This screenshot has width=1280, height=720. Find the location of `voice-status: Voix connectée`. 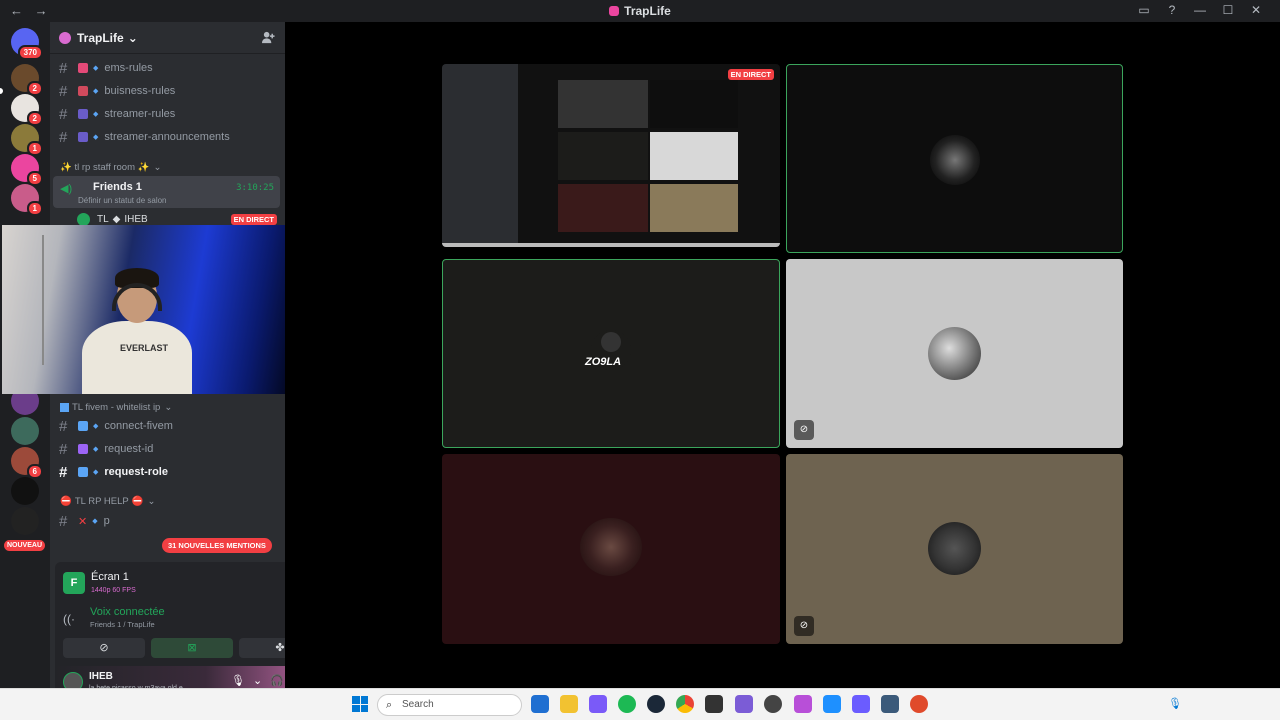

voice-status: Voix connectée is located at coordinates (127, 612).